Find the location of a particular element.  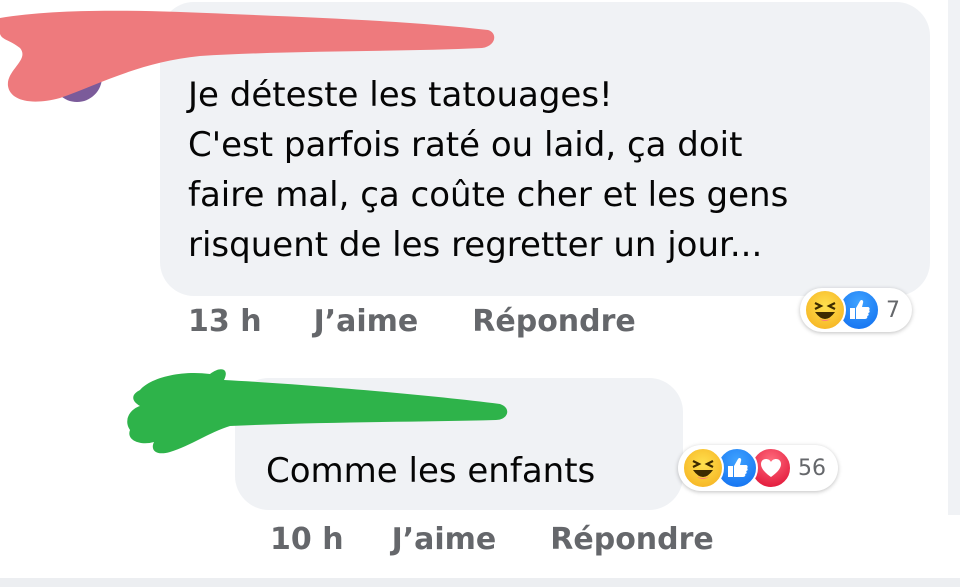

comment-actions: 13 h J’aime Répondre is located at coordinates (412, 321).